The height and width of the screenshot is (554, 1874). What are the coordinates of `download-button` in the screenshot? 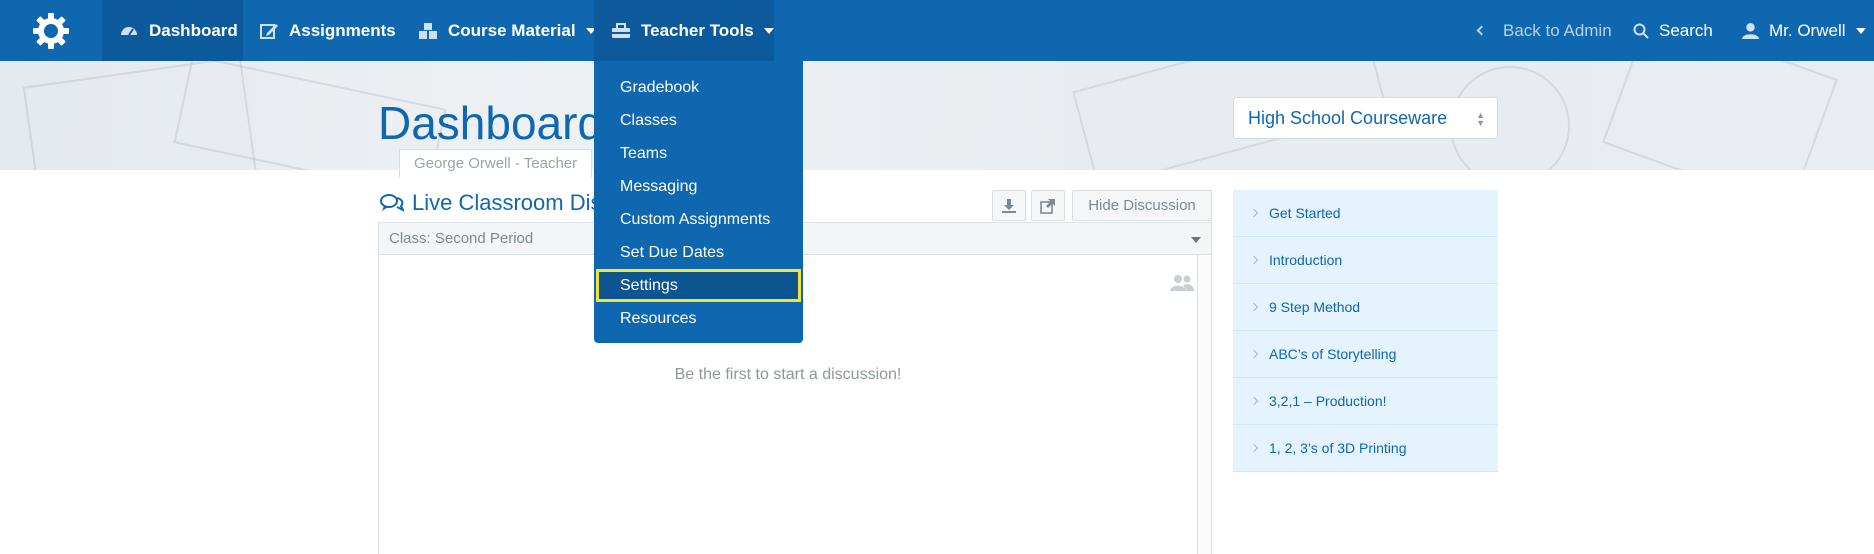 It's located at (1009, 205).